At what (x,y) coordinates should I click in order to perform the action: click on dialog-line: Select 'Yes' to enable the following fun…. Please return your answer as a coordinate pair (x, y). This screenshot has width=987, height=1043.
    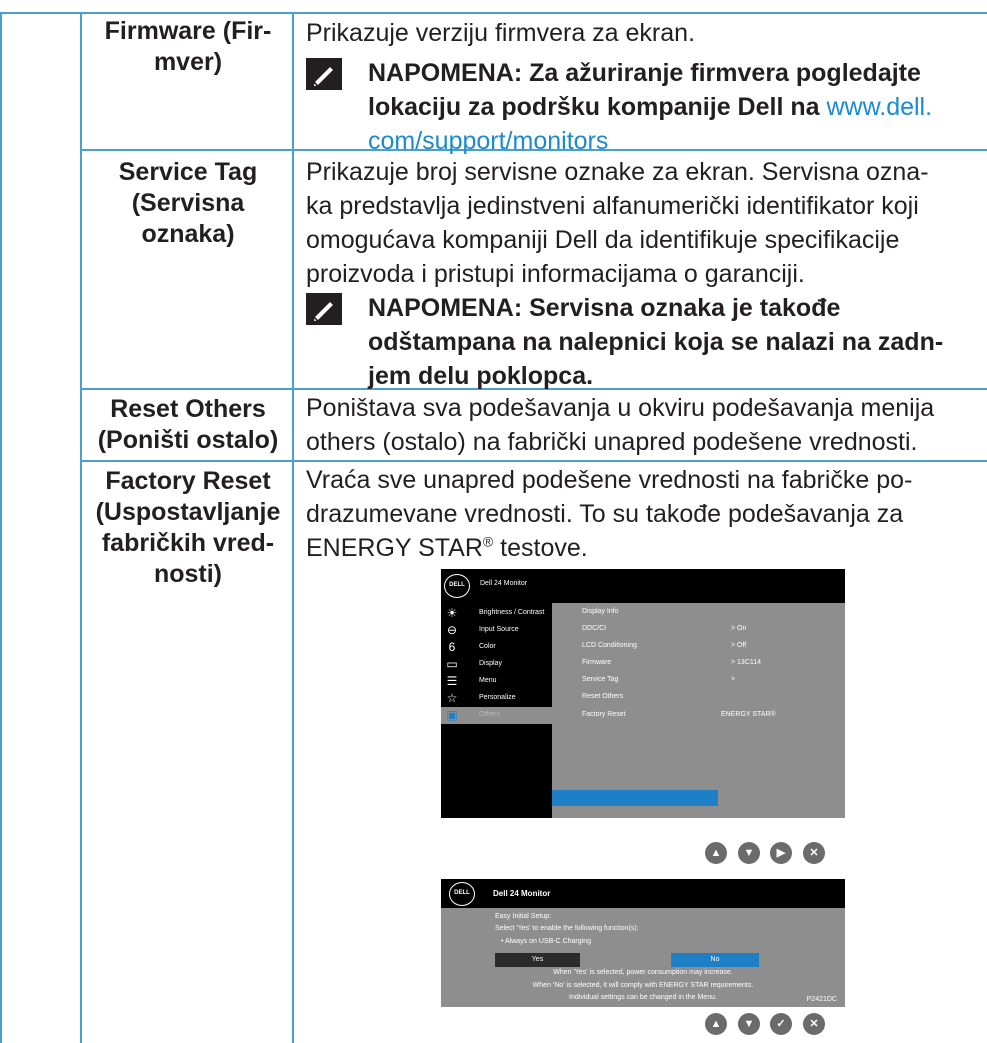
    Looking at the image, I should click on (567, 928).